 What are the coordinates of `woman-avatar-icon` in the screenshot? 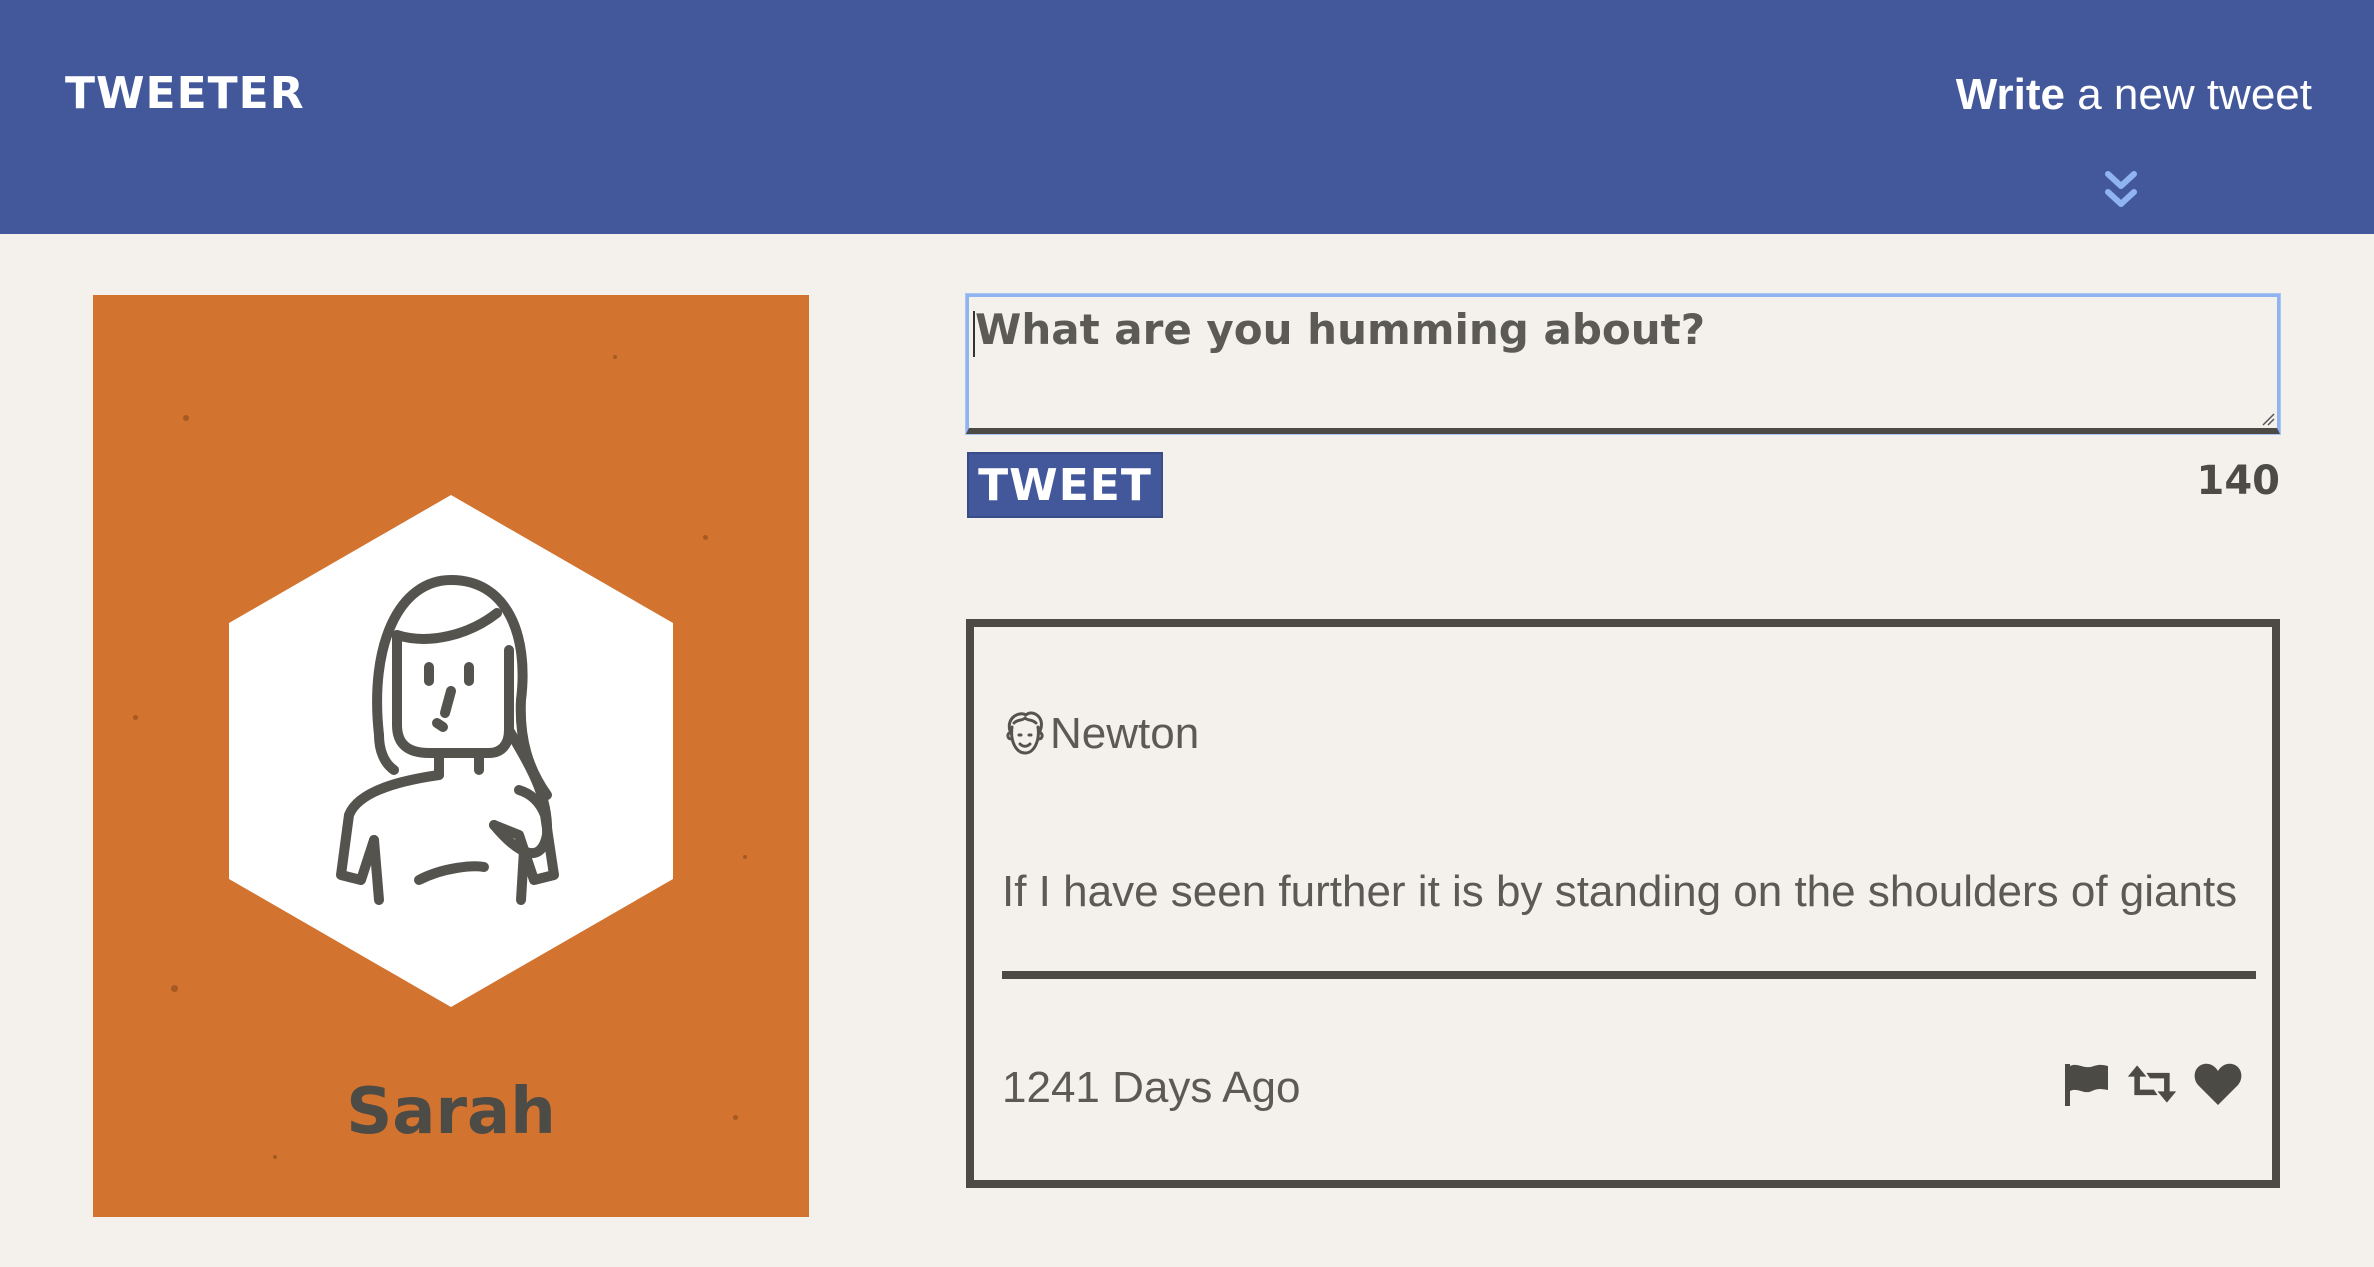 It's located at (451, 751).